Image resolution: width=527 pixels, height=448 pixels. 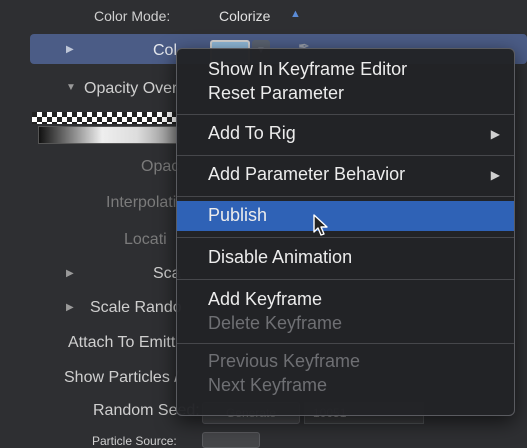 I want to click on opacity-label: Opac, so click(x=160, y=166).